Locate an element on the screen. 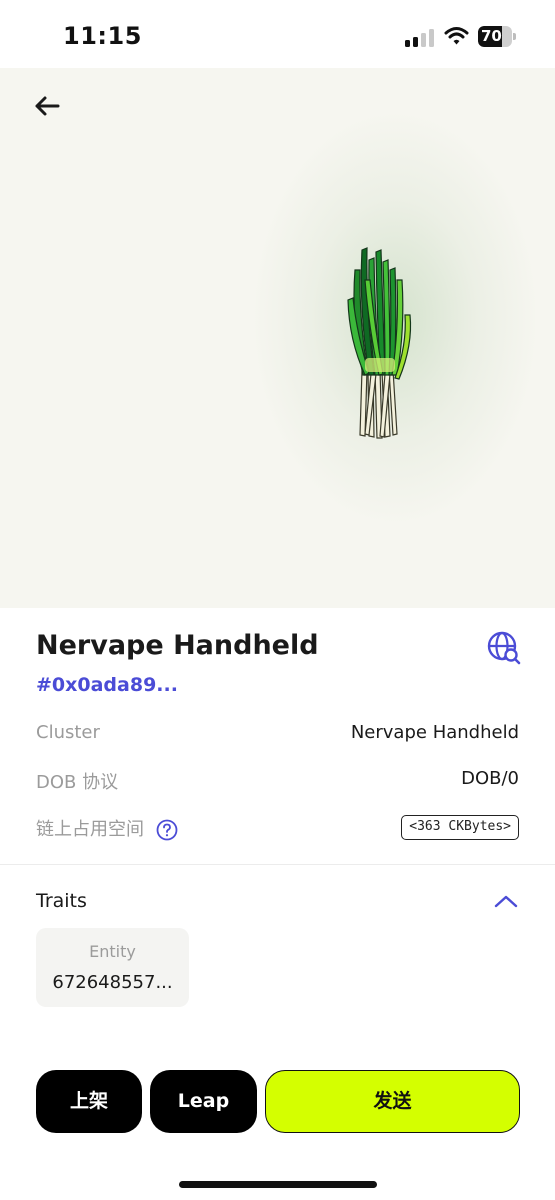 The height and width of the screenshot is (1200, 555). onchain-space-badge: <363 CKBytes> is located at coordinates (460, 827).